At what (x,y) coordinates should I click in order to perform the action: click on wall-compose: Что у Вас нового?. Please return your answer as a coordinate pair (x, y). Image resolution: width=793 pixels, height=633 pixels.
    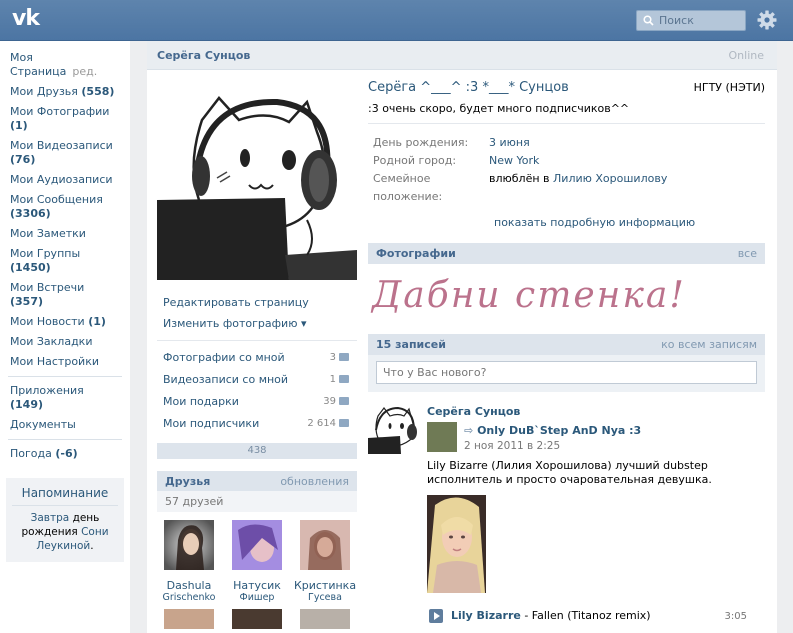
    Looking at the image, I should click on (566, 373).